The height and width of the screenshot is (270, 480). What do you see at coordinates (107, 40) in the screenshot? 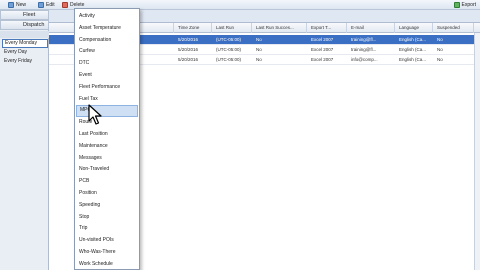
I see `menu-item: Compensation` at bounding box center [107, 40].